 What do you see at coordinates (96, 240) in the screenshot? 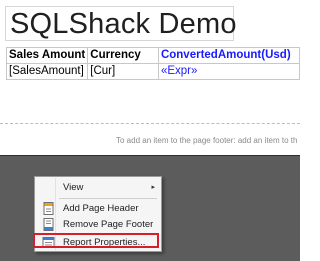
I see `highlight-annotation-box` at bounding box center [96, 240].